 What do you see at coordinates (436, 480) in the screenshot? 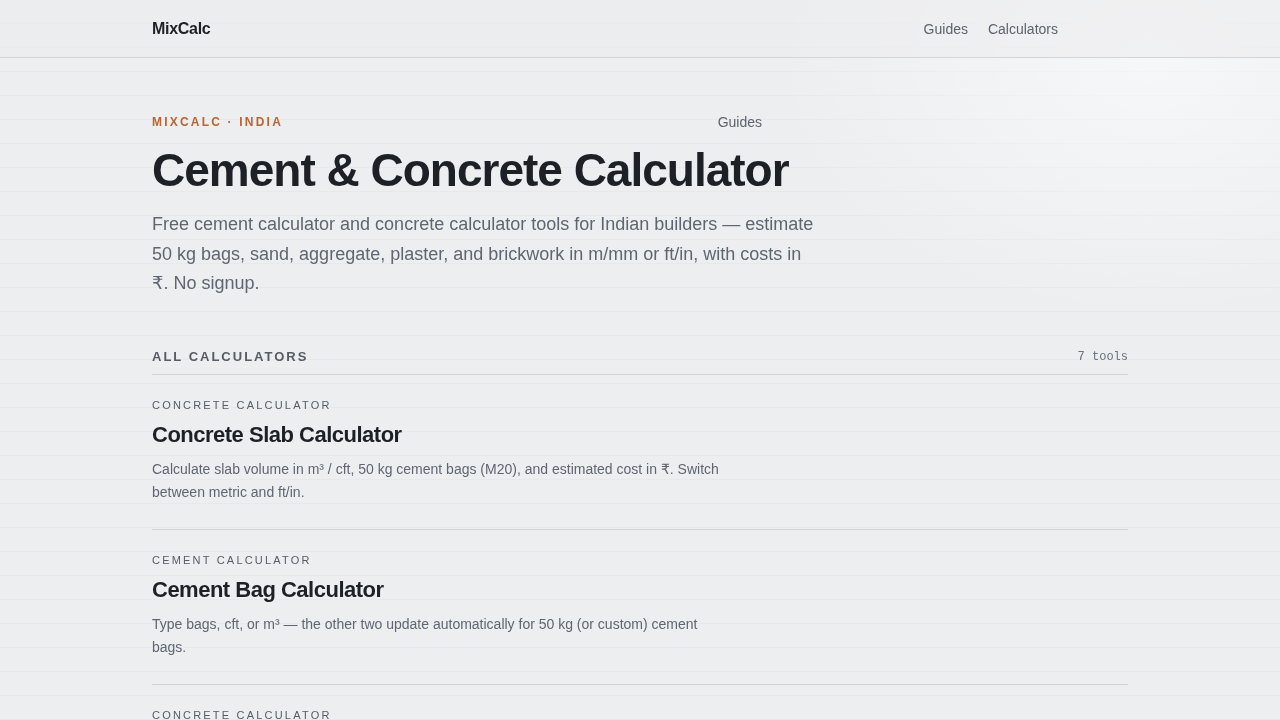
I see `calculator-description: Calculate slab volume in m³ / cft, 50 kg cement bags (M20), and estimated cost in ₹. Switch between metric and ft/in.` at bounding box center [436, 480].